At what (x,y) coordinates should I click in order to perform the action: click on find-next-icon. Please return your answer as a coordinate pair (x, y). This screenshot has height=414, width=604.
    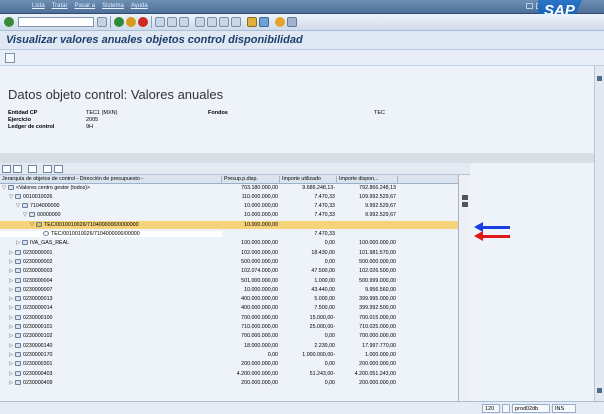
    Looking at the image, I should click on (184, 22).